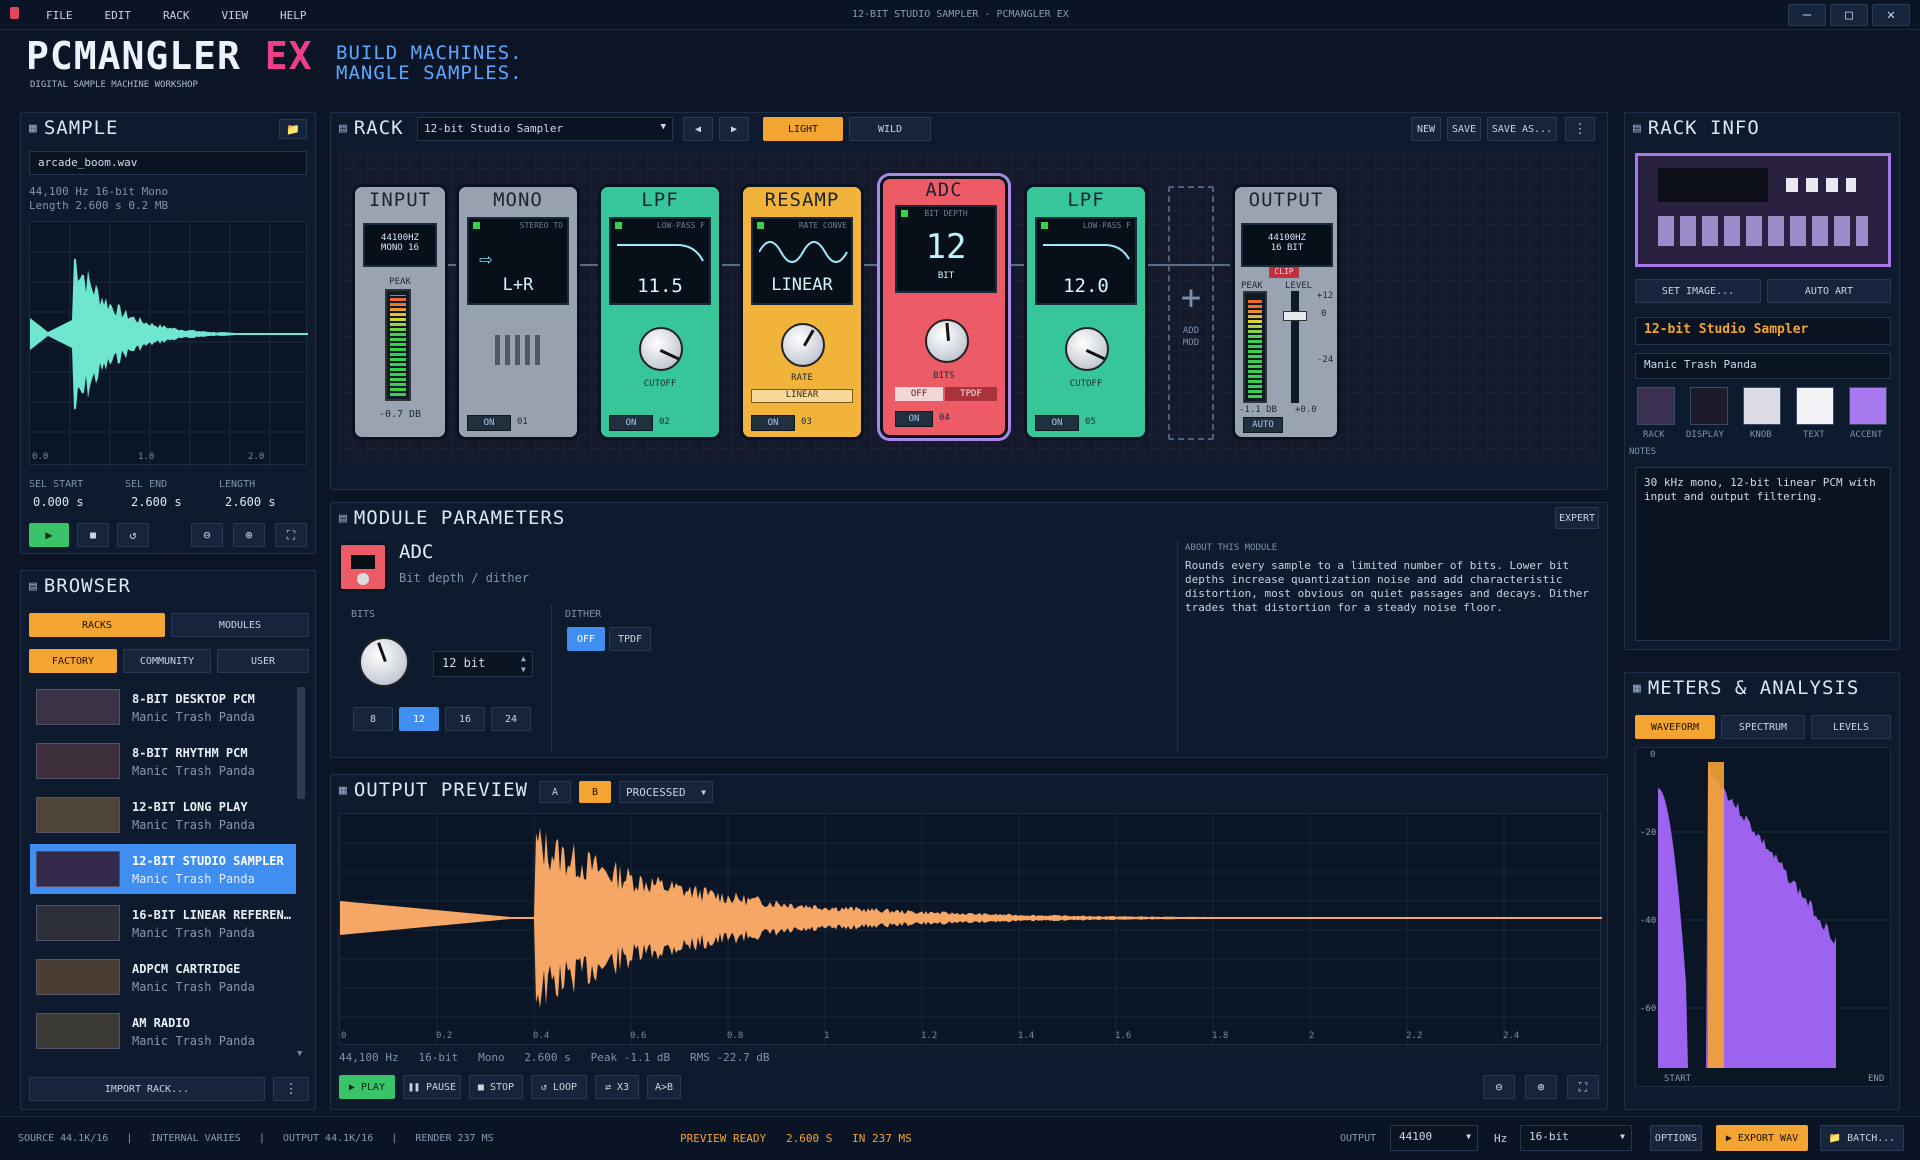 Image resolution: width=1920 pixels, height=1160 pixels. What do you see at coordinates (773, 423) in the screenshot?
I see `resamp-on-button: ON` at bounding box center [773, 423].